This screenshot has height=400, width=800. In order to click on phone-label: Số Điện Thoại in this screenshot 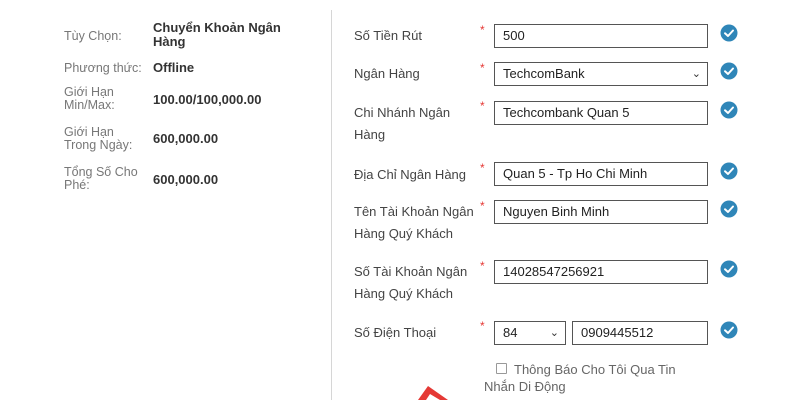, I will do `click(395, 332)`.